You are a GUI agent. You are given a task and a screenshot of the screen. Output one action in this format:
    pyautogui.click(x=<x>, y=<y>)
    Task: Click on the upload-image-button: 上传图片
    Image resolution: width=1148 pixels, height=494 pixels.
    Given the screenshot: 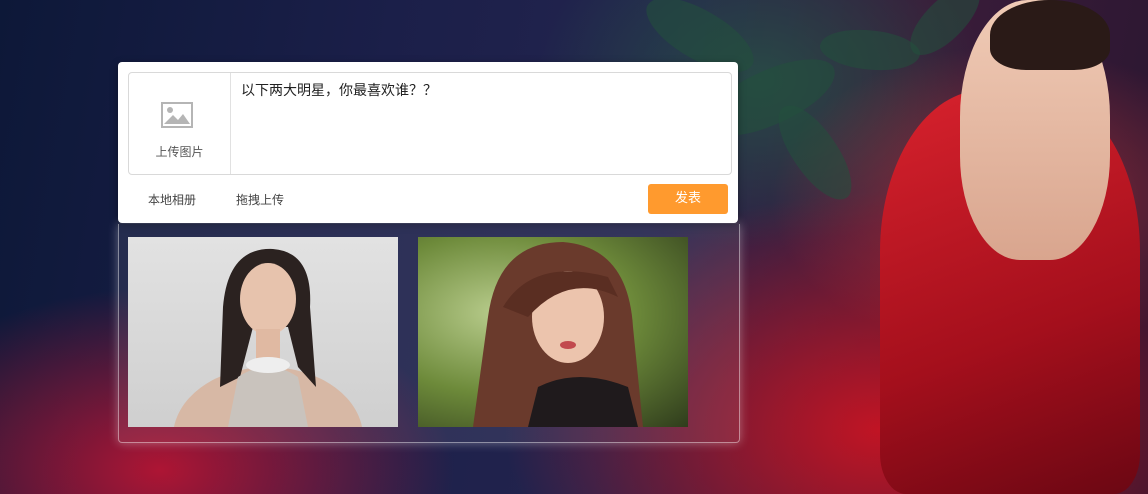 What is the action you would take?
    pyautogui.click(x=180, y=123)
    